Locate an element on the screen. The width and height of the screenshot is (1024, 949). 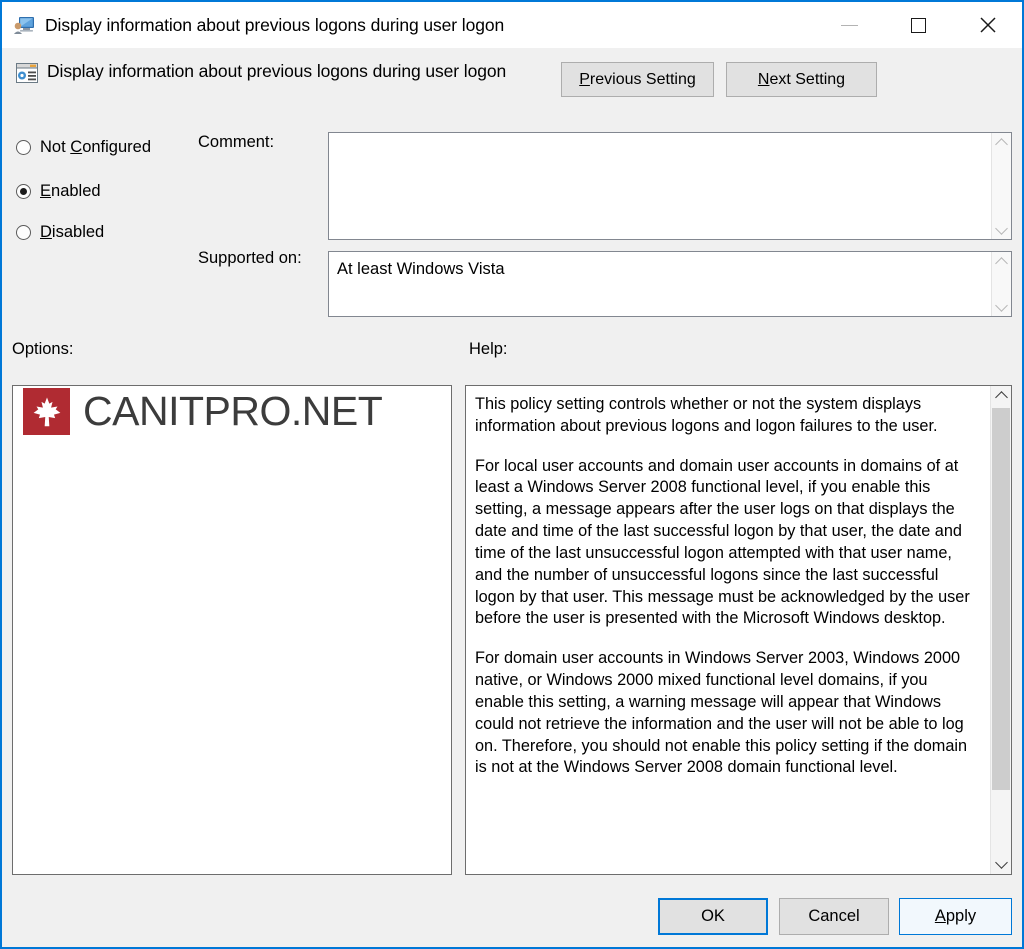
help-label: Help: is located at coordinates (488, 349).